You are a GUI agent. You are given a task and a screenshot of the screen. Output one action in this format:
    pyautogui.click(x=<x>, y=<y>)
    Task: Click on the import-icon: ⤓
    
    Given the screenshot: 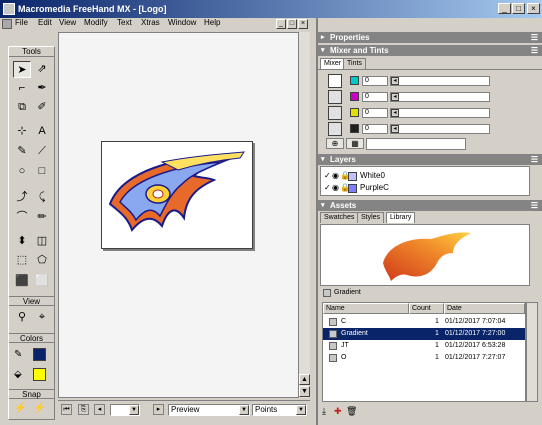 What is the action you would take?
    pyautogui.click(x=324, y=411)
    